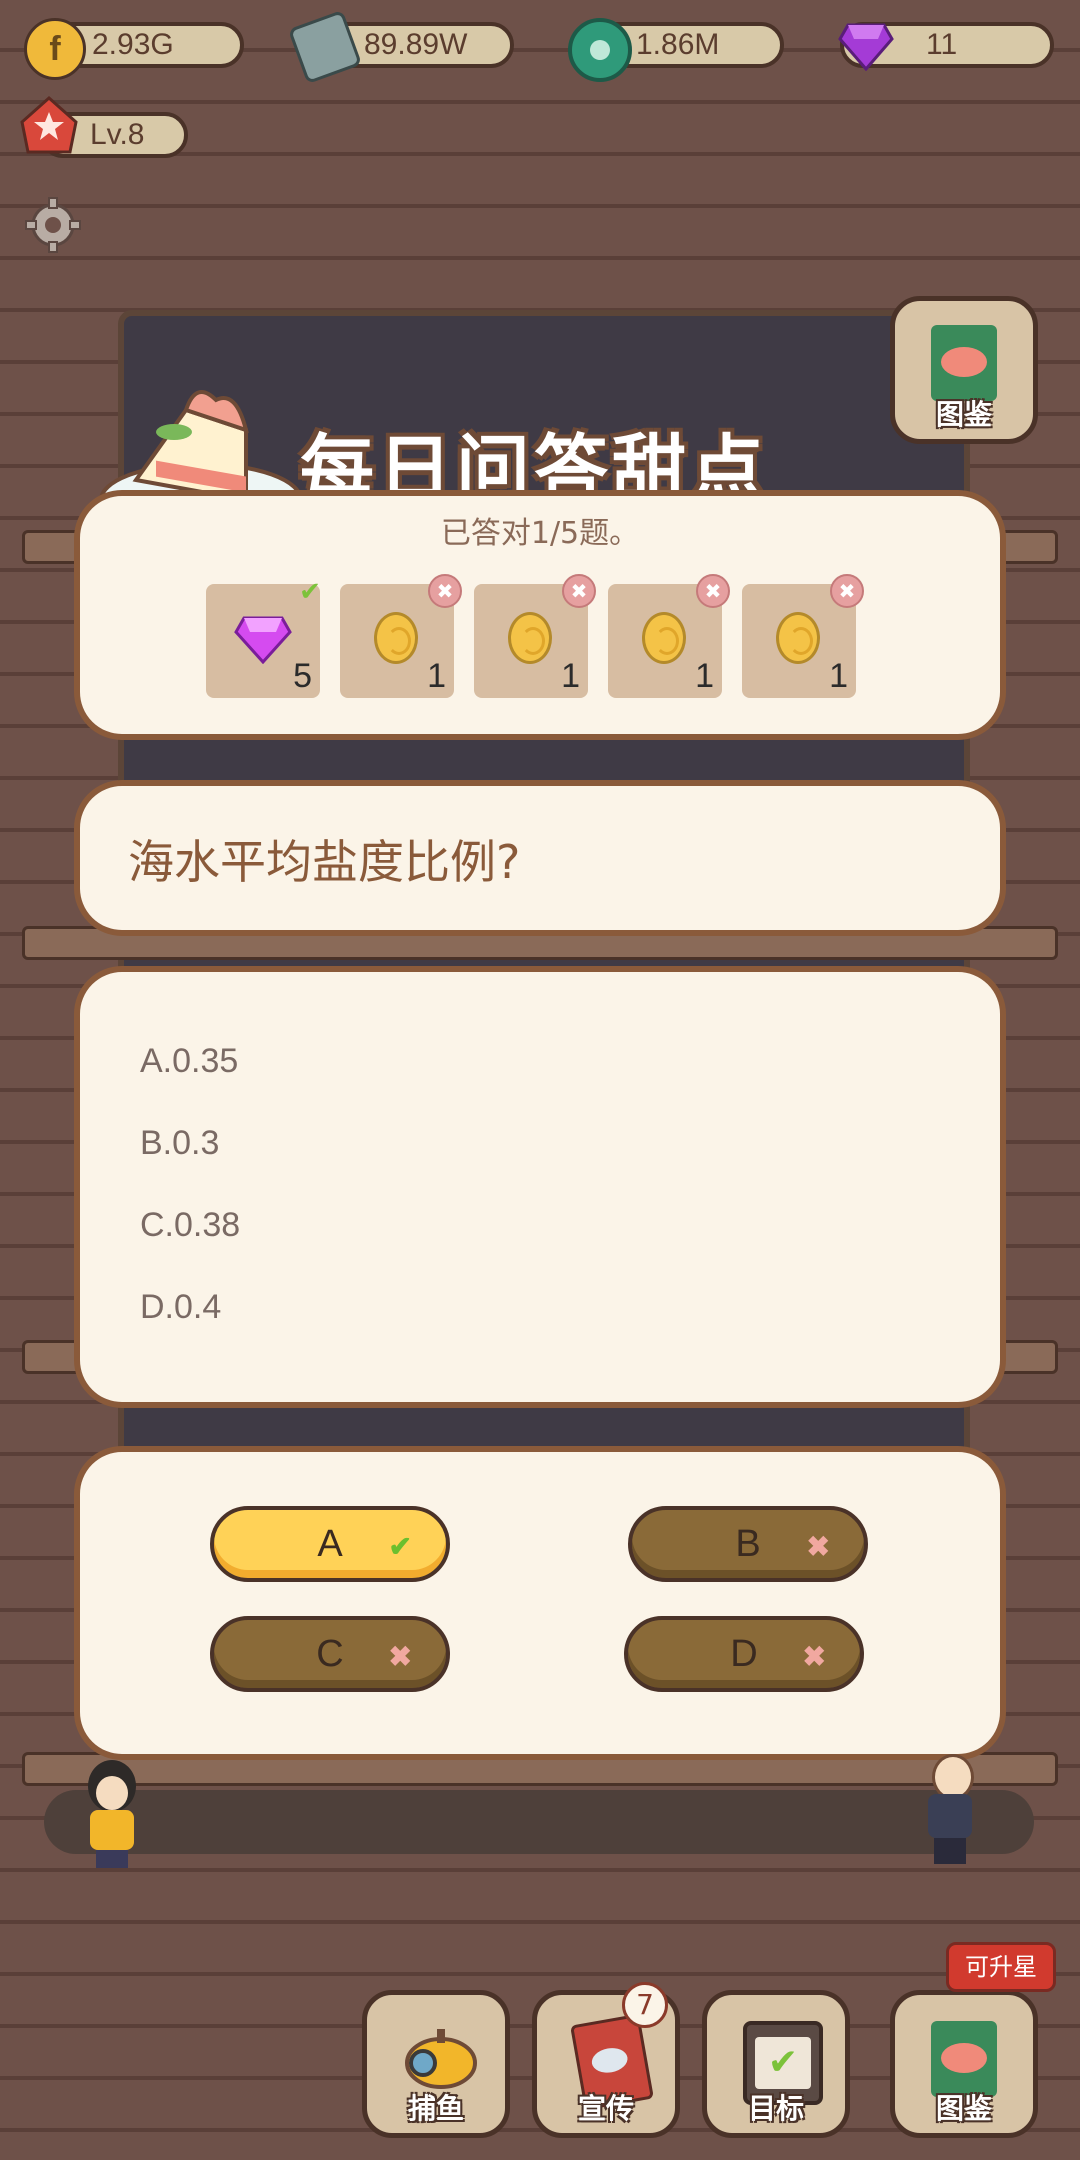  Describe the element at coordinates (133, 44) in the screenshot. I see `coins-value: 2.93G` at that location.